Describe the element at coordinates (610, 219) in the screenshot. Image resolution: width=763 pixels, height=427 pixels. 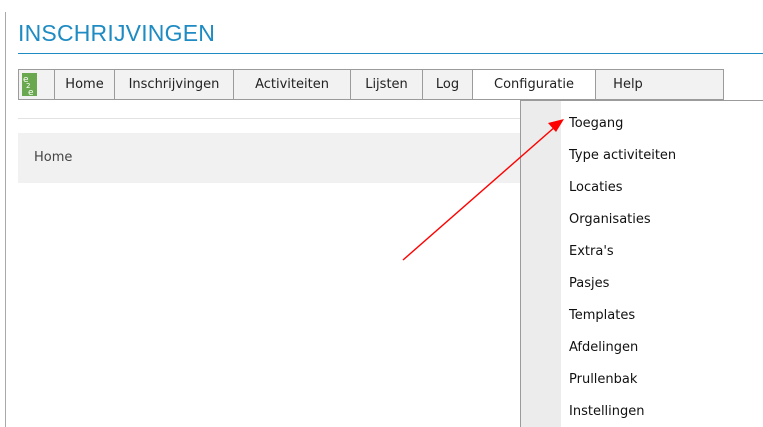
I see `menu-item-organisaties: Organisaties` at that location.